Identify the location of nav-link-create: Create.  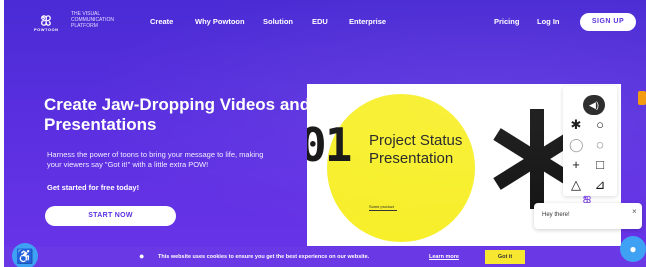
(161, 21).